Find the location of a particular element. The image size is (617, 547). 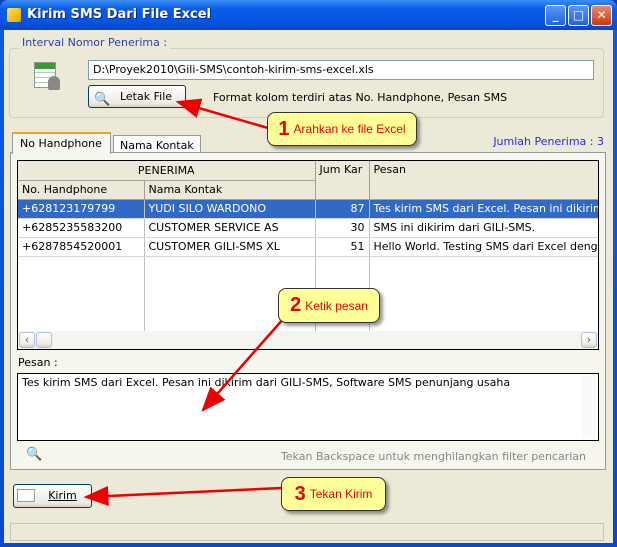

callout-1: 1 Arahkan ke file Excel is located at coordinates (342, 129).